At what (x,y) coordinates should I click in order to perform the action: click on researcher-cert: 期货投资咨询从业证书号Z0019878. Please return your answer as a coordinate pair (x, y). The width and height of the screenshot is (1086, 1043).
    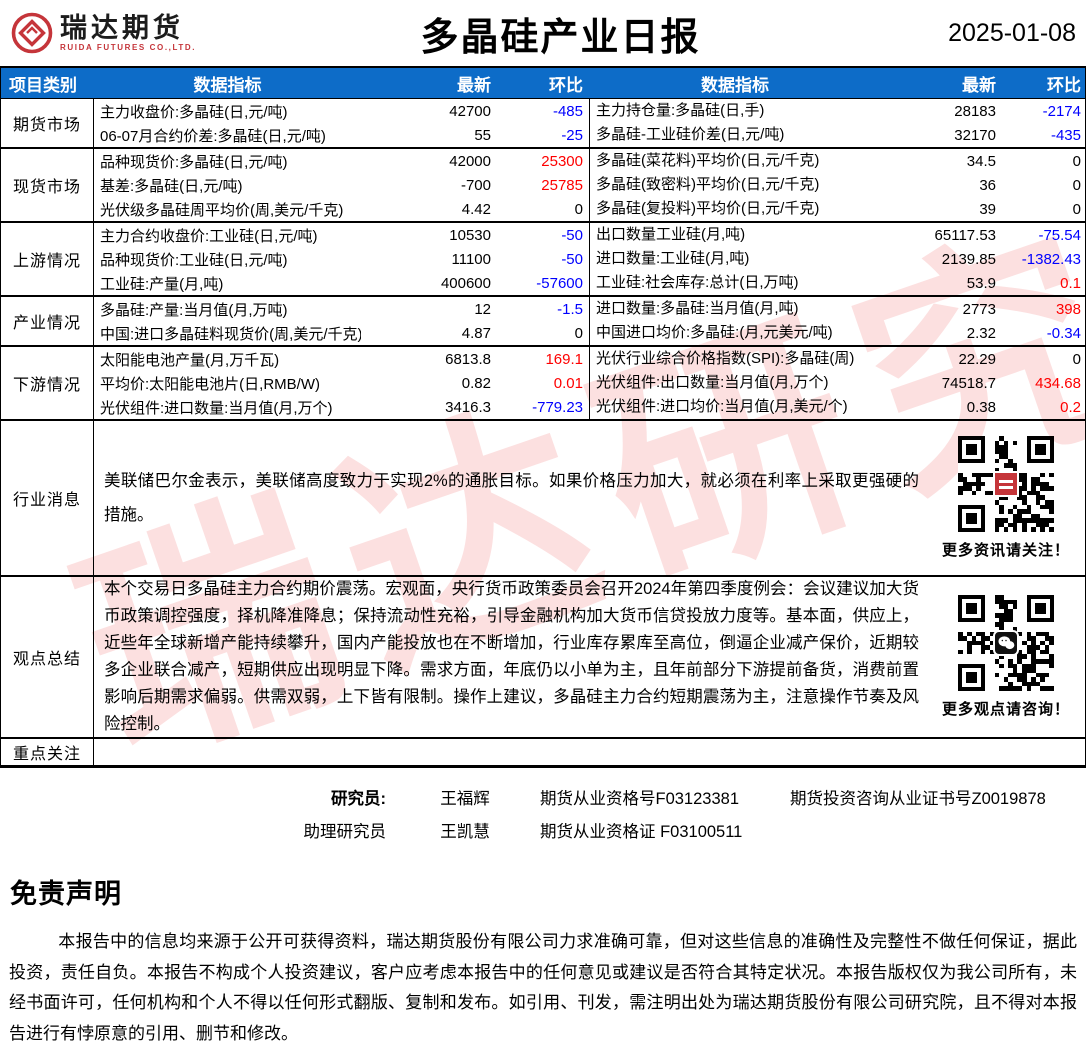
    Looking at the image, I should click on (918, 798).